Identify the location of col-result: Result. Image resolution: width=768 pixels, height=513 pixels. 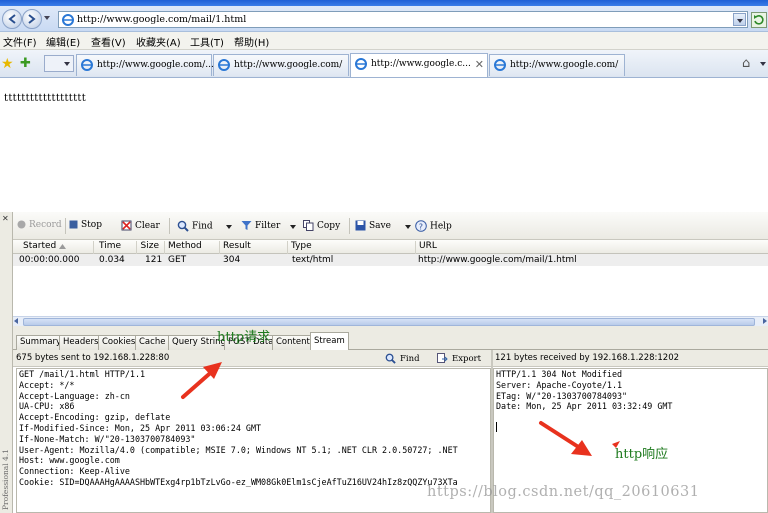
(254, 247).